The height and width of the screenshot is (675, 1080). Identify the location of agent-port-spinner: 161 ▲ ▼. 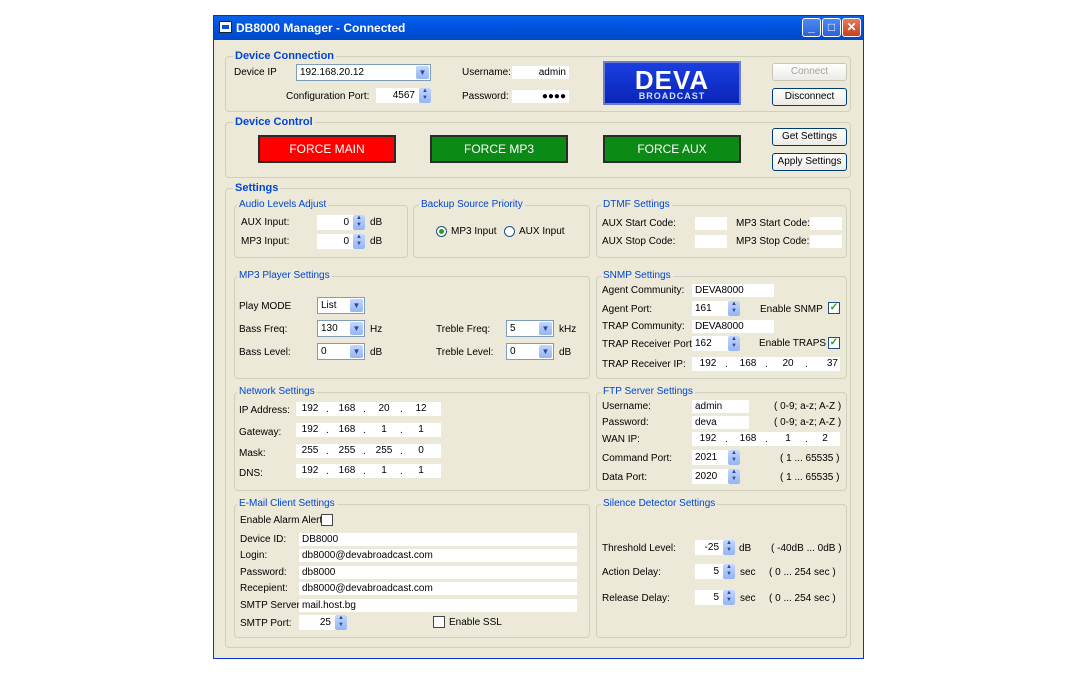
(716, 308).